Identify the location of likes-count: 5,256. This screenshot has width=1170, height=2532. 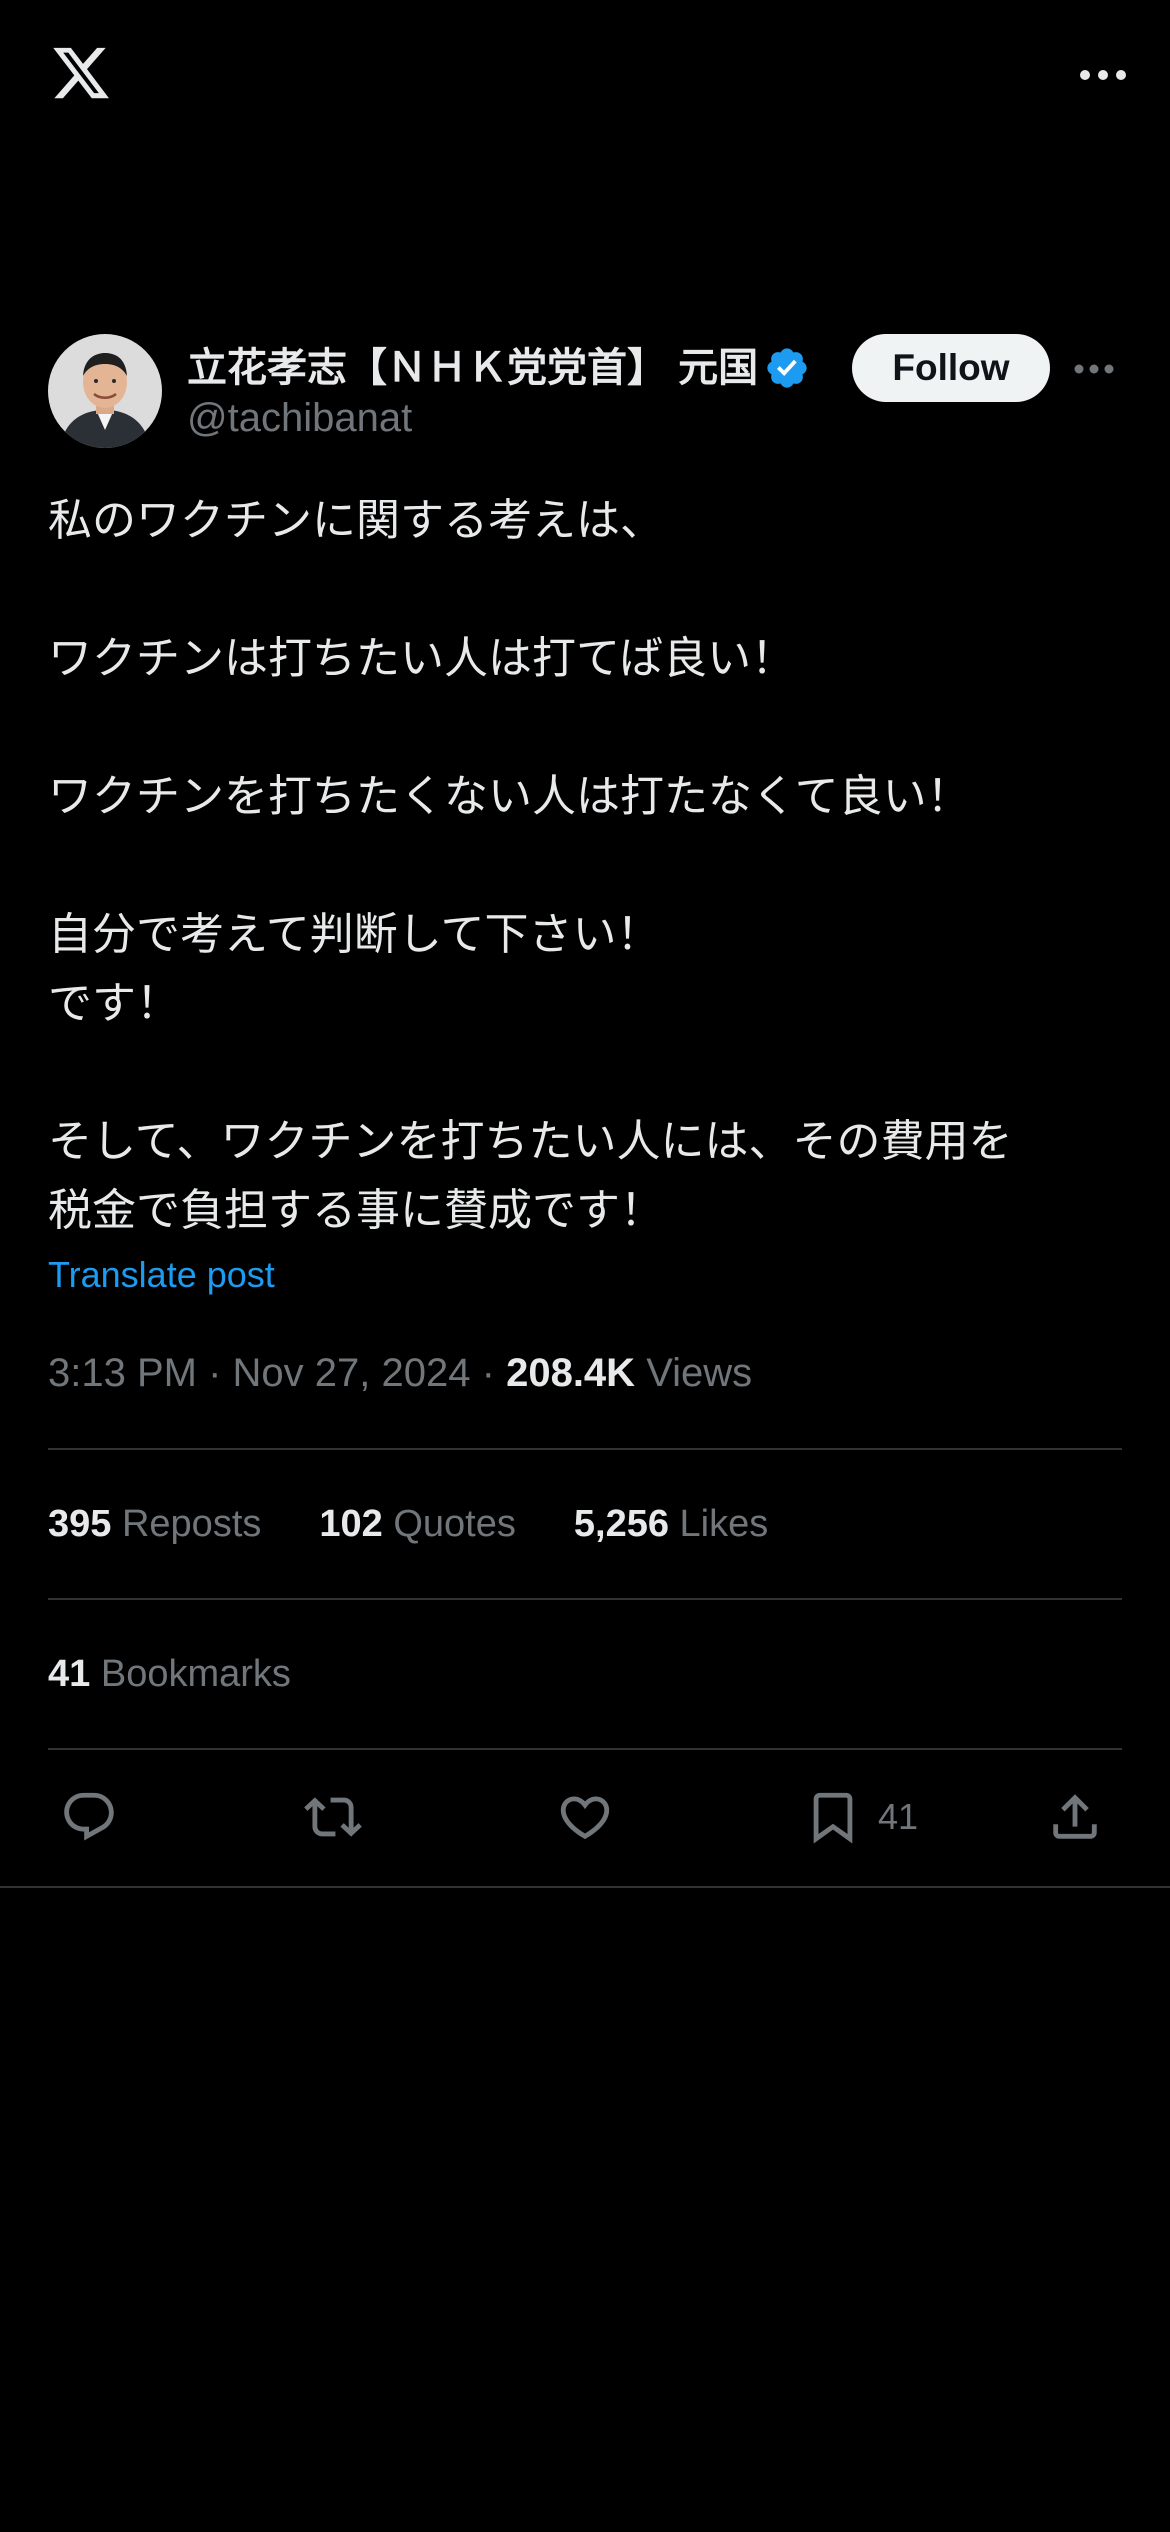
(621, 1523).